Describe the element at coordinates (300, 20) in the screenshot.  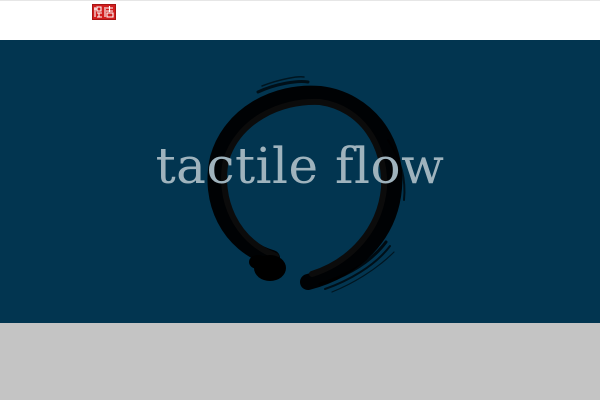
I see `top-navigation-bar` at that location.